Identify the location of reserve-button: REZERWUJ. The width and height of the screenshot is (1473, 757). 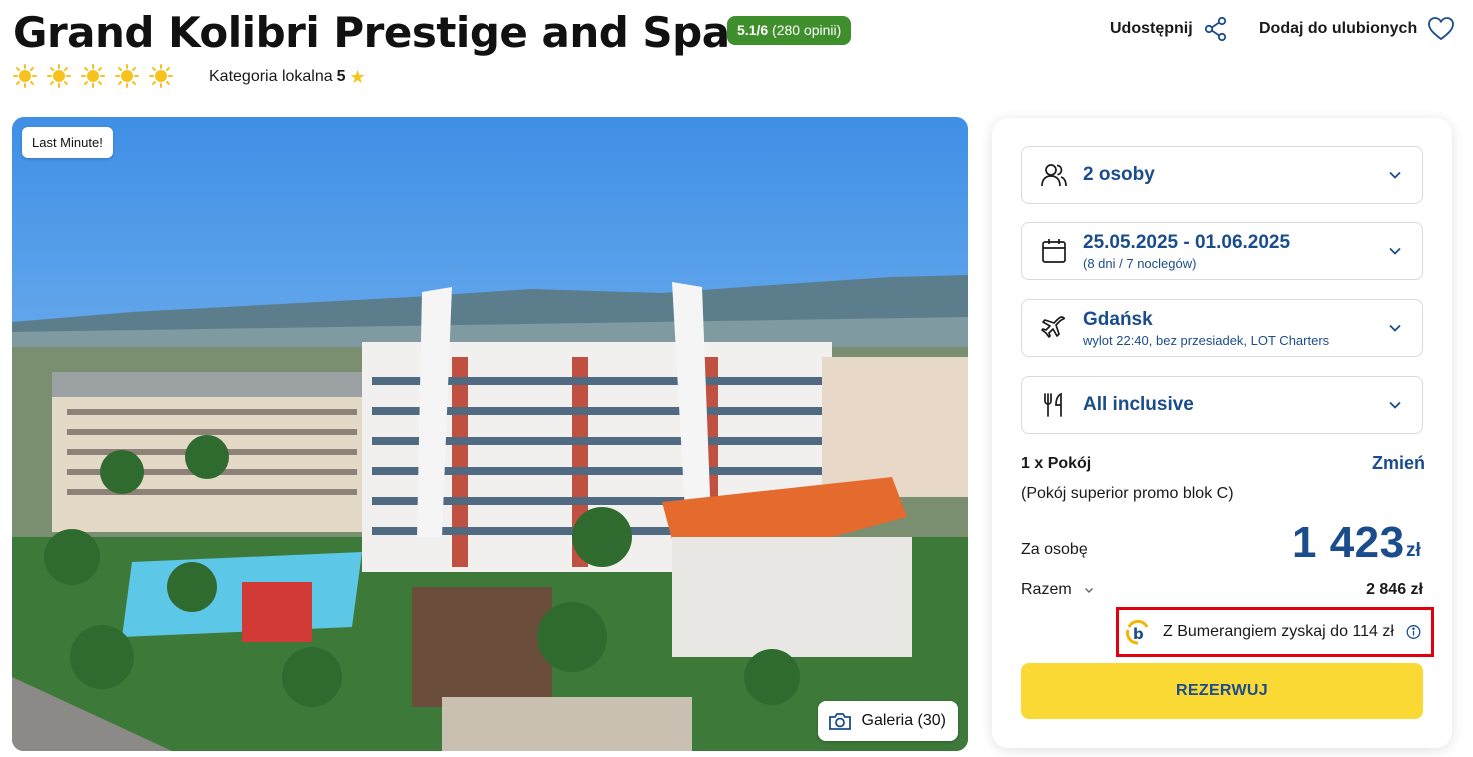
(1222, 691).